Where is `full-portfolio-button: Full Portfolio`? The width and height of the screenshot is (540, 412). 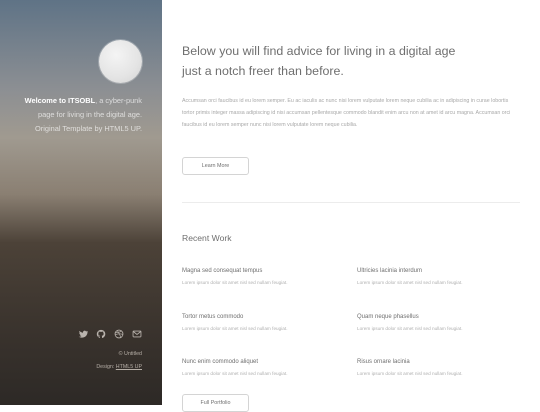
full-portfolio-button: Full Portfolio is located at coordinates (215, 403).